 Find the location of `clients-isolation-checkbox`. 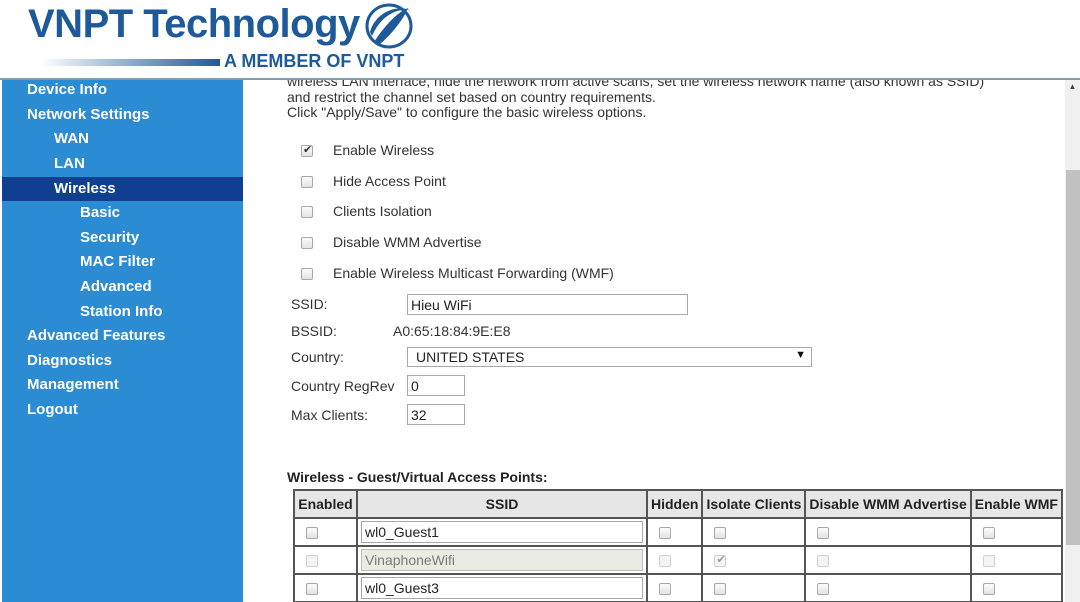

clients-isolation-checkbox is located at coordinates (307, 212).